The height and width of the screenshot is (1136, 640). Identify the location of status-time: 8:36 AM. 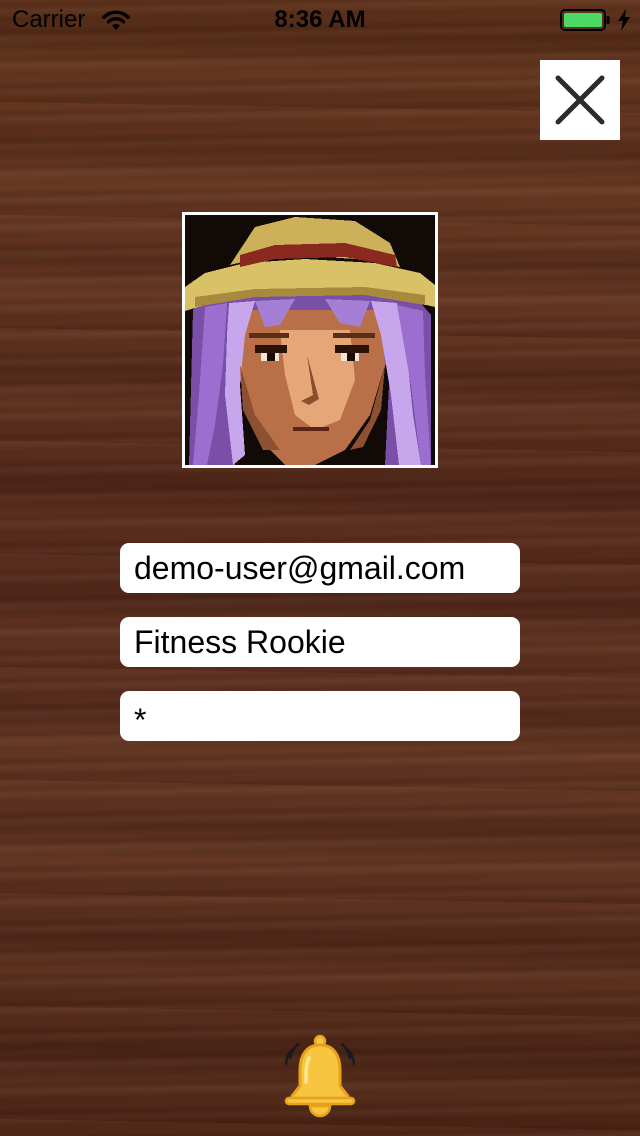
(320, 19).